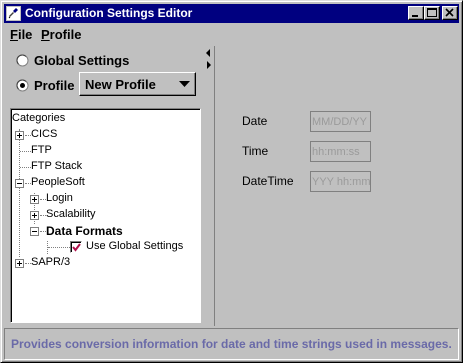 The height and width of the screenshot is (363, 463). I want to click on tree-item-peoplesoft: PeopleSoft, so click(71, 183).